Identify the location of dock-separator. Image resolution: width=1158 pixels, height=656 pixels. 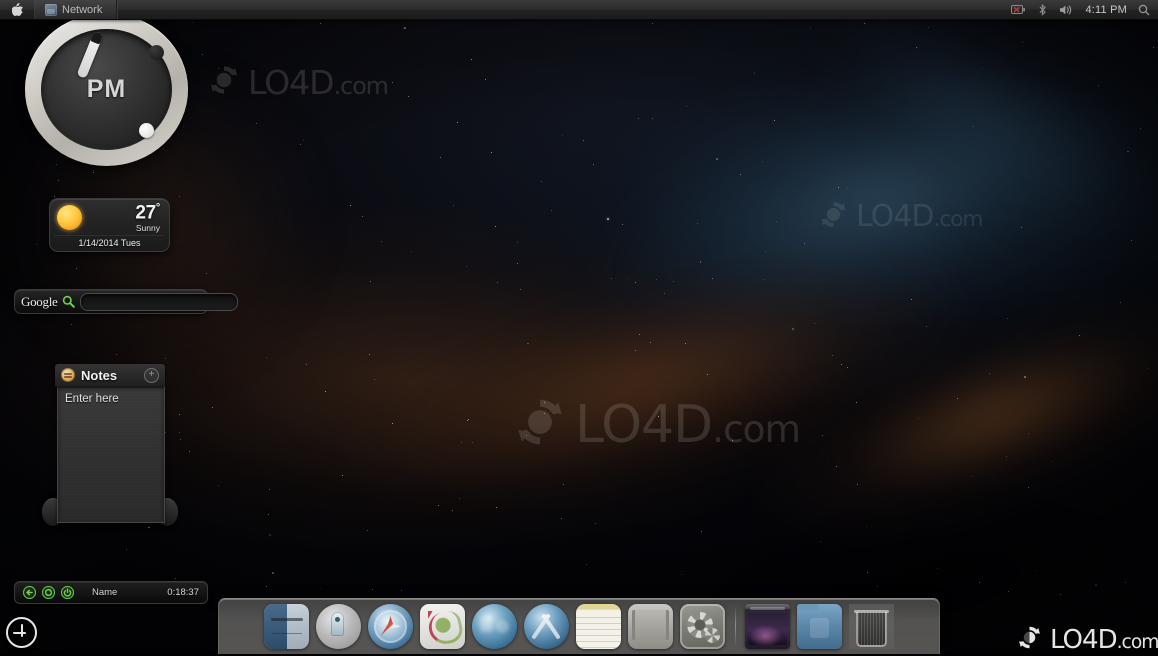
(735, 626).